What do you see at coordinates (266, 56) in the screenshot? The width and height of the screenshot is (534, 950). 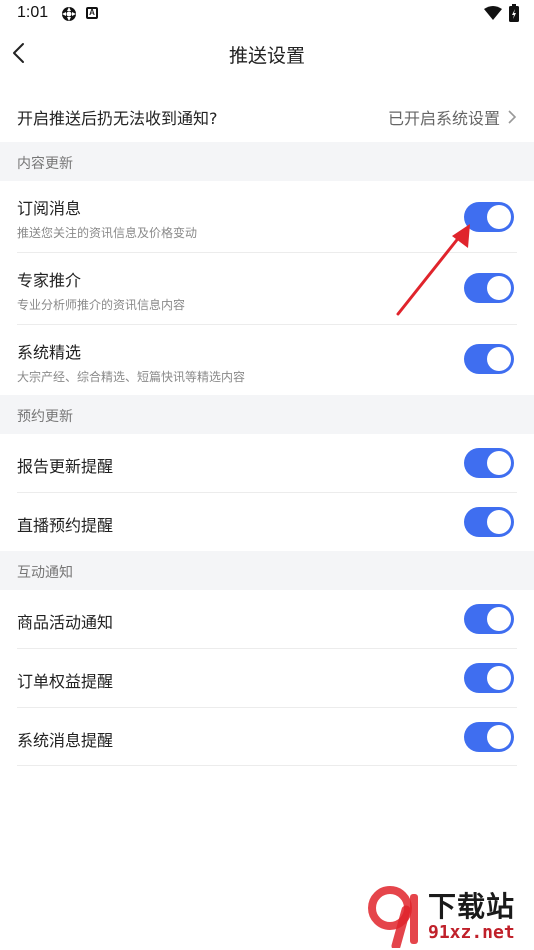 I see `page-title: 推送设置` at bounding box center [266, 56].